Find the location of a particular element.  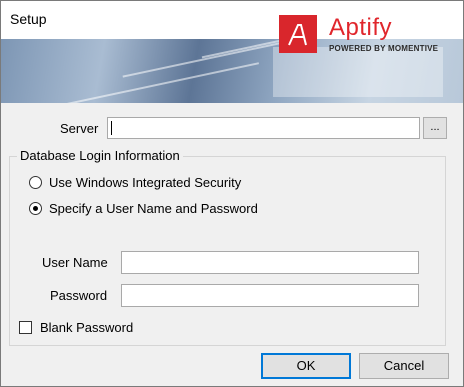

username-password-radio is located at coordinates (35, 208).